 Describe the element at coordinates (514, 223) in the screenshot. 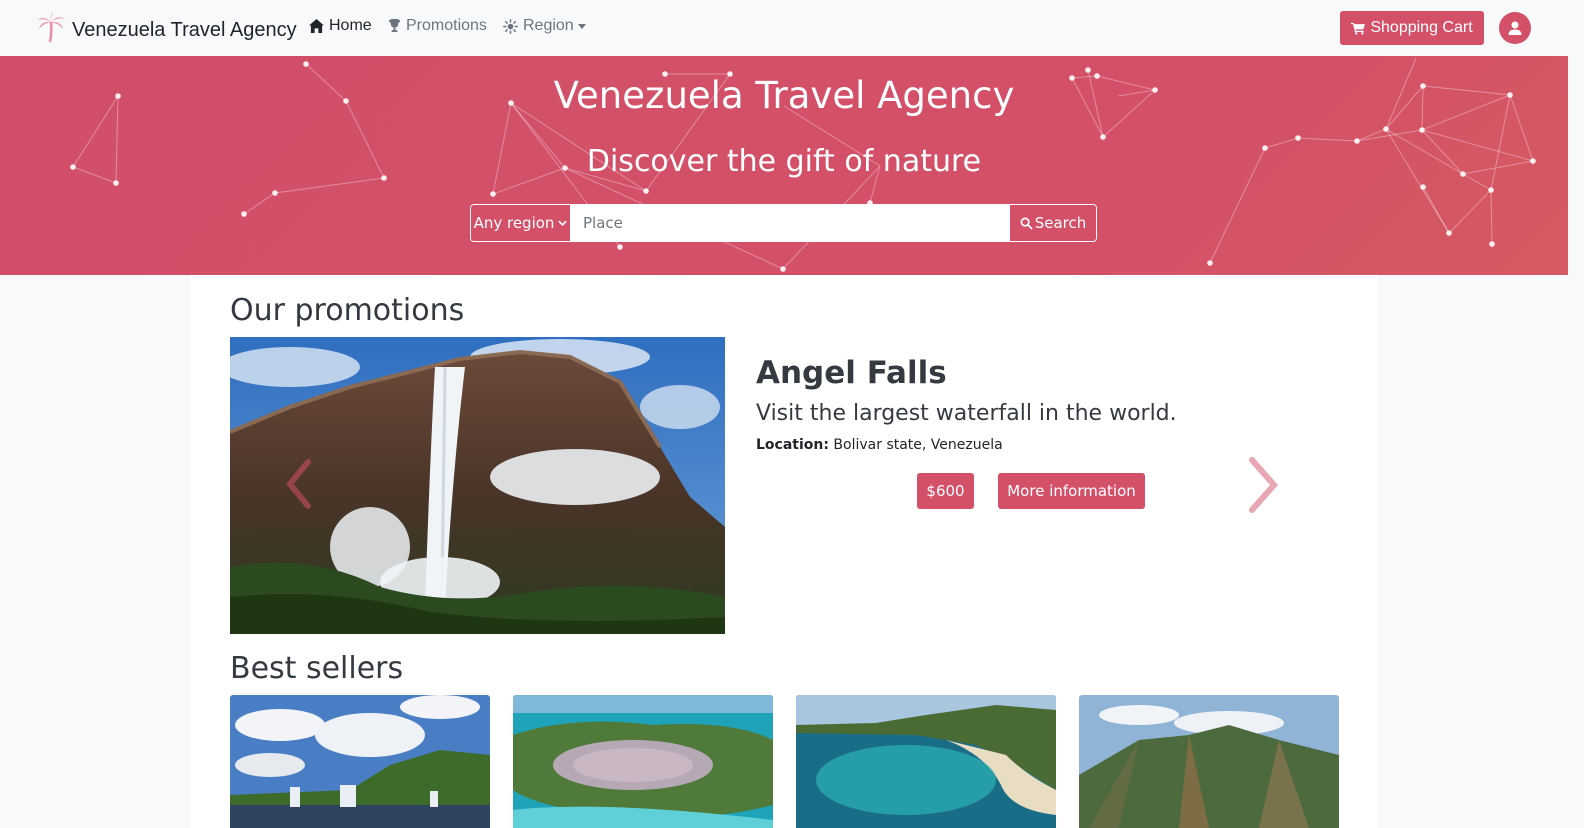

I see `region-select-value: Any region` at that location.